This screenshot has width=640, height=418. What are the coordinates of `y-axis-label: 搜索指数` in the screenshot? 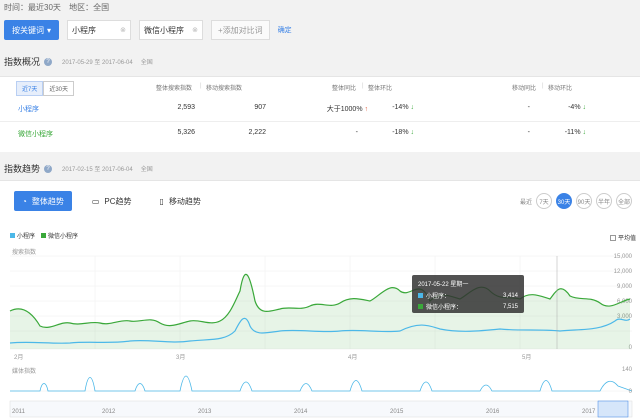 It's located at (24, 252).